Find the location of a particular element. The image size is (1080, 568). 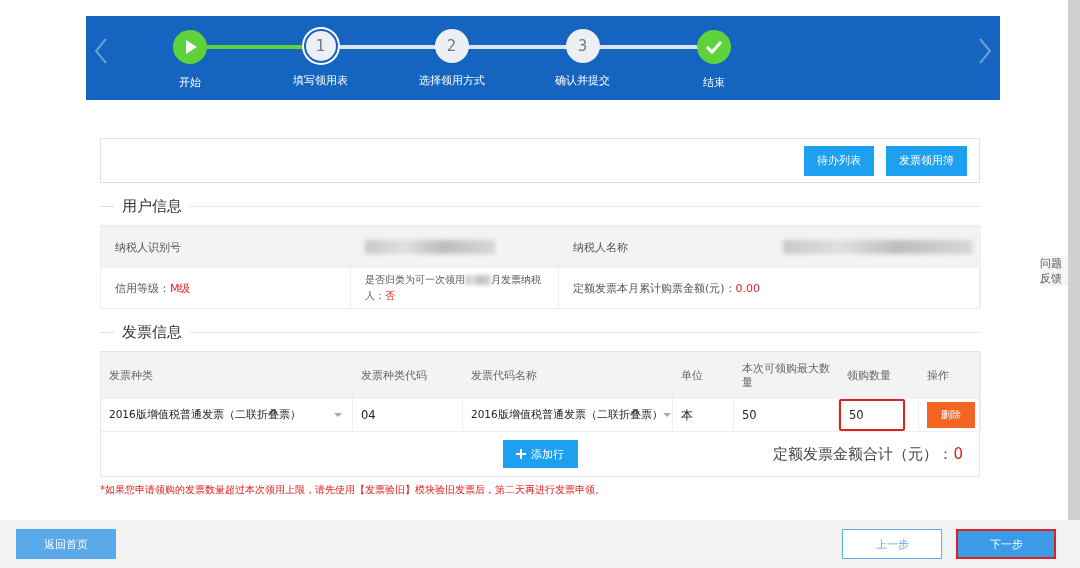

step-number: 2 is located at coordinates (451, 45).